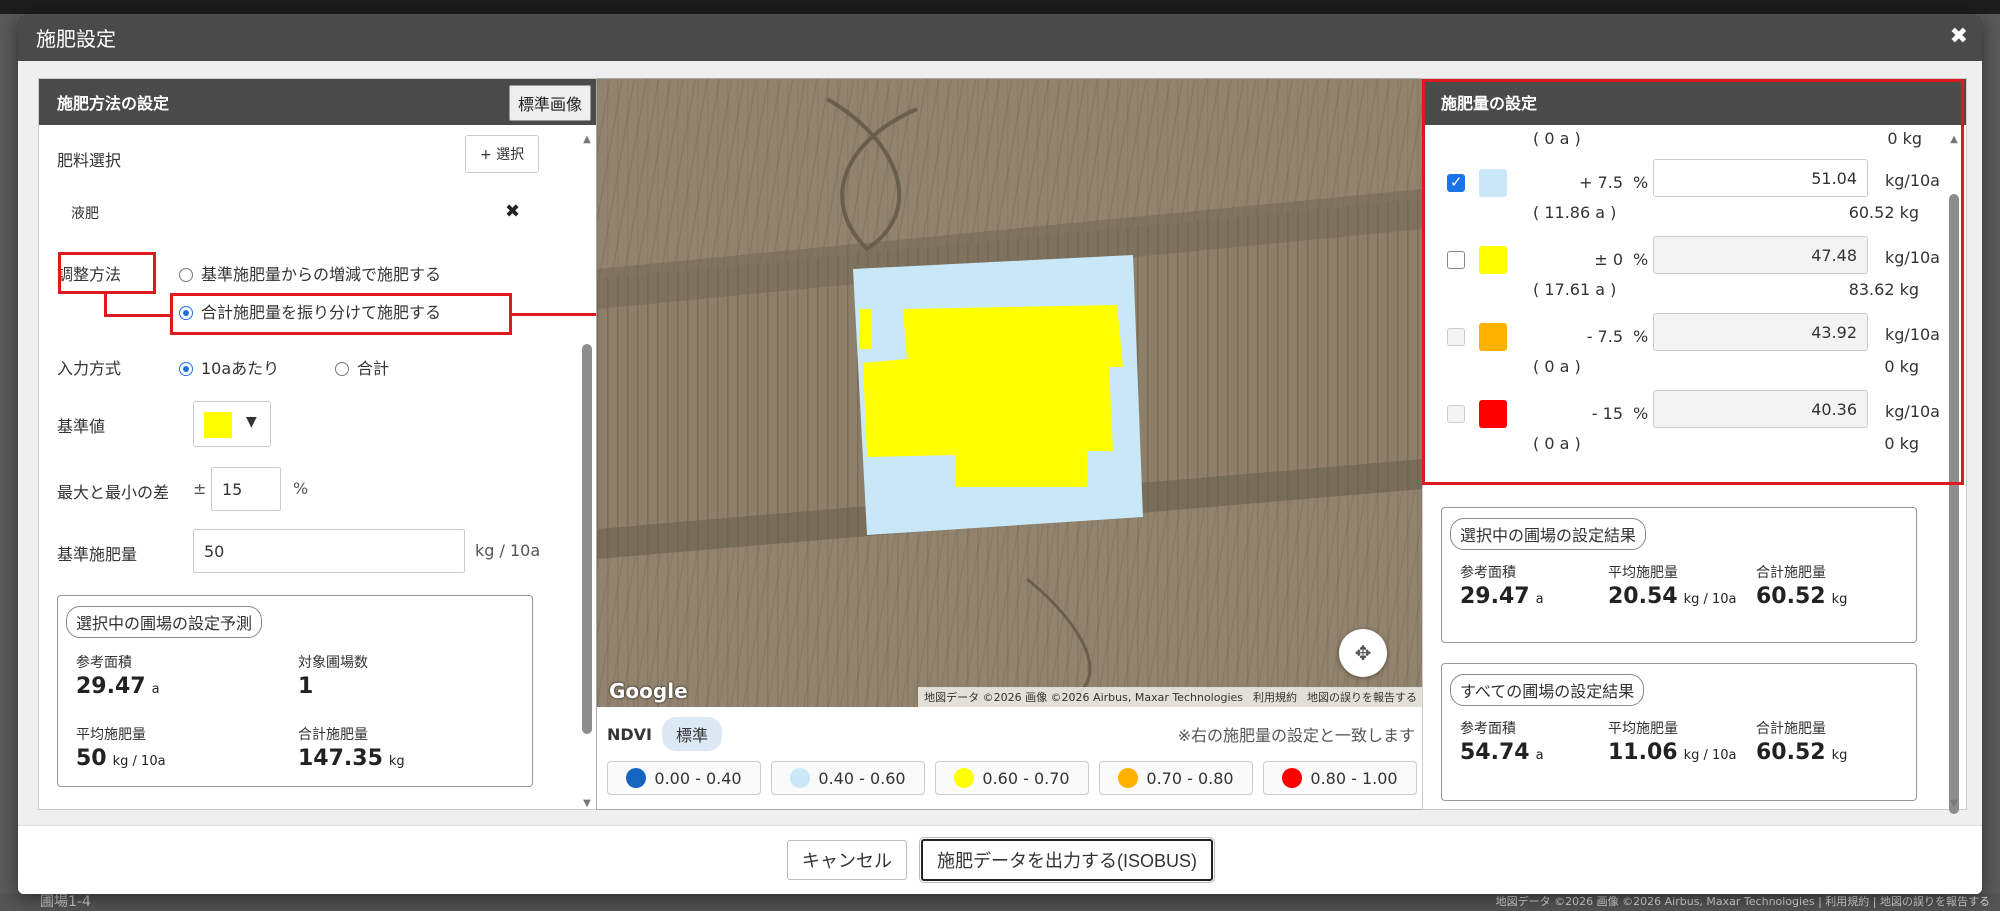 This screenshot has height=911, width=2000. Describe the element at coordinates (373, 368) in the screenshot. I see `input-option-2-label: 合計` at that location.